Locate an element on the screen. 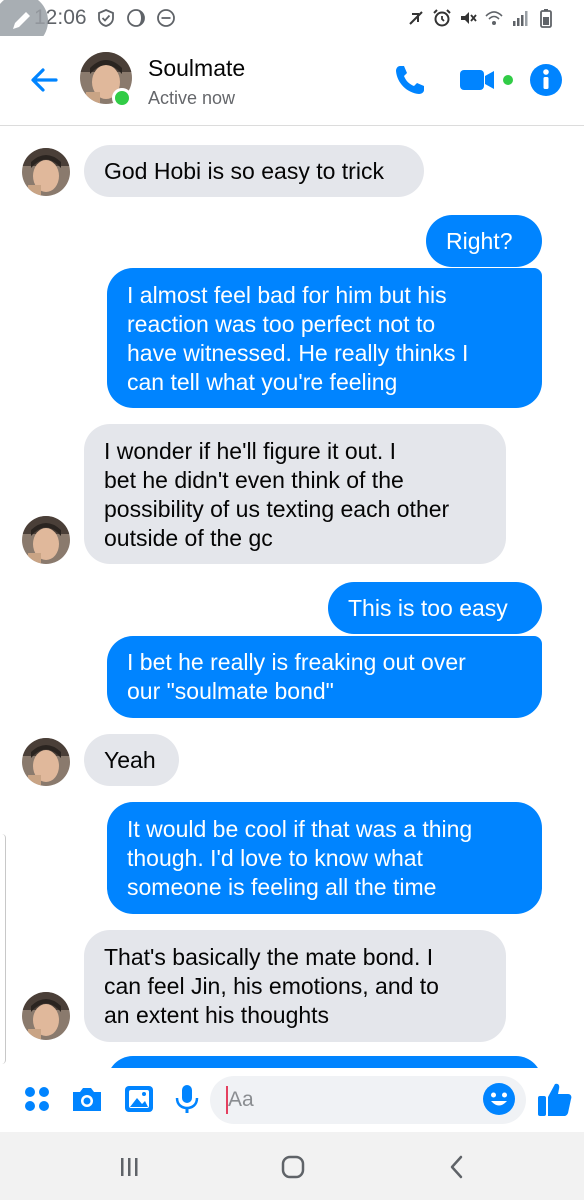  message-bubble-outgoing: Right? is located at coordinates (484, 241).